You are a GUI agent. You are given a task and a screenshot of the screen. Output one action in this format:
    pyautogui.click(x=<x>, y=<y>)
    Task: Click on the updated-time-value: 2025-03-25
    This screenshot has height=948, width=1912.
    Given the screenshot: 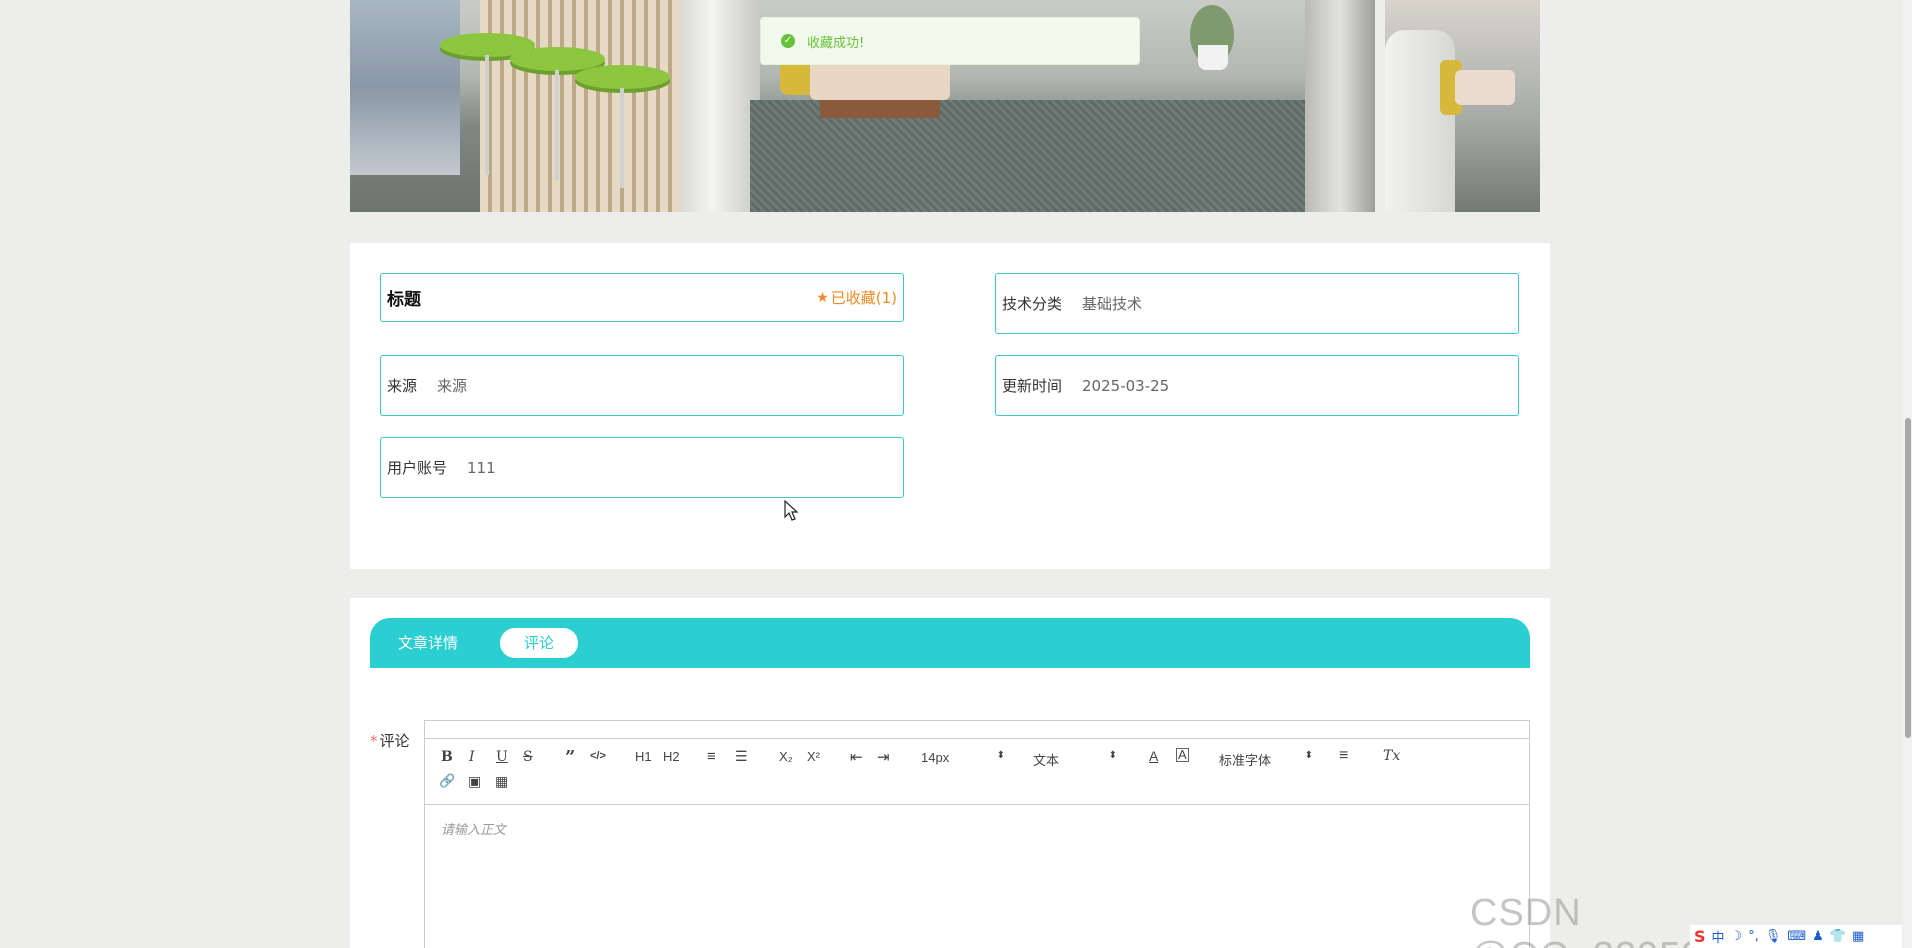 What is the action you would take?
    pyautogui.click(x=1126, y=385)
    